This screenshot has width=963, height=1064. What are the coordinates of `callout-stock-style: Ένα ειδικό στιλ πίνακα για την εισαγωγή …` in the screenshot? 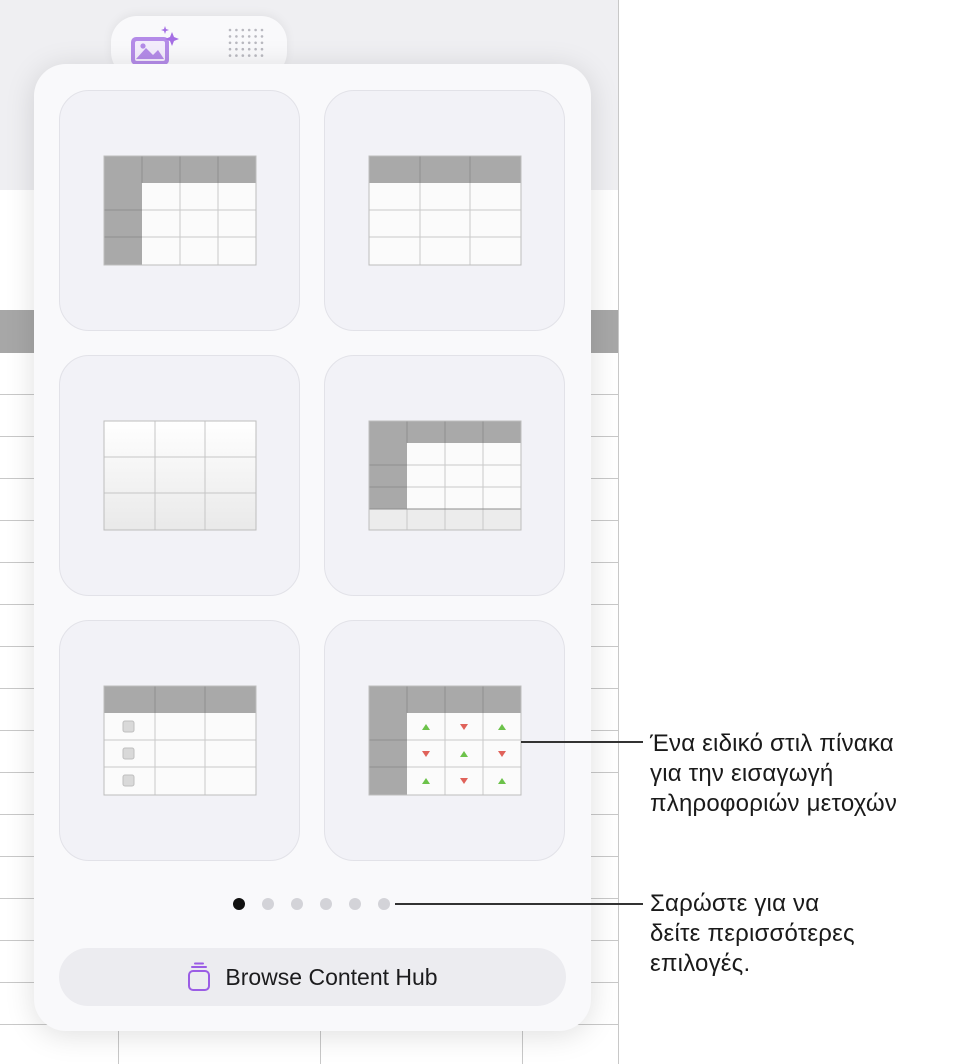 It's located at (774, 773).